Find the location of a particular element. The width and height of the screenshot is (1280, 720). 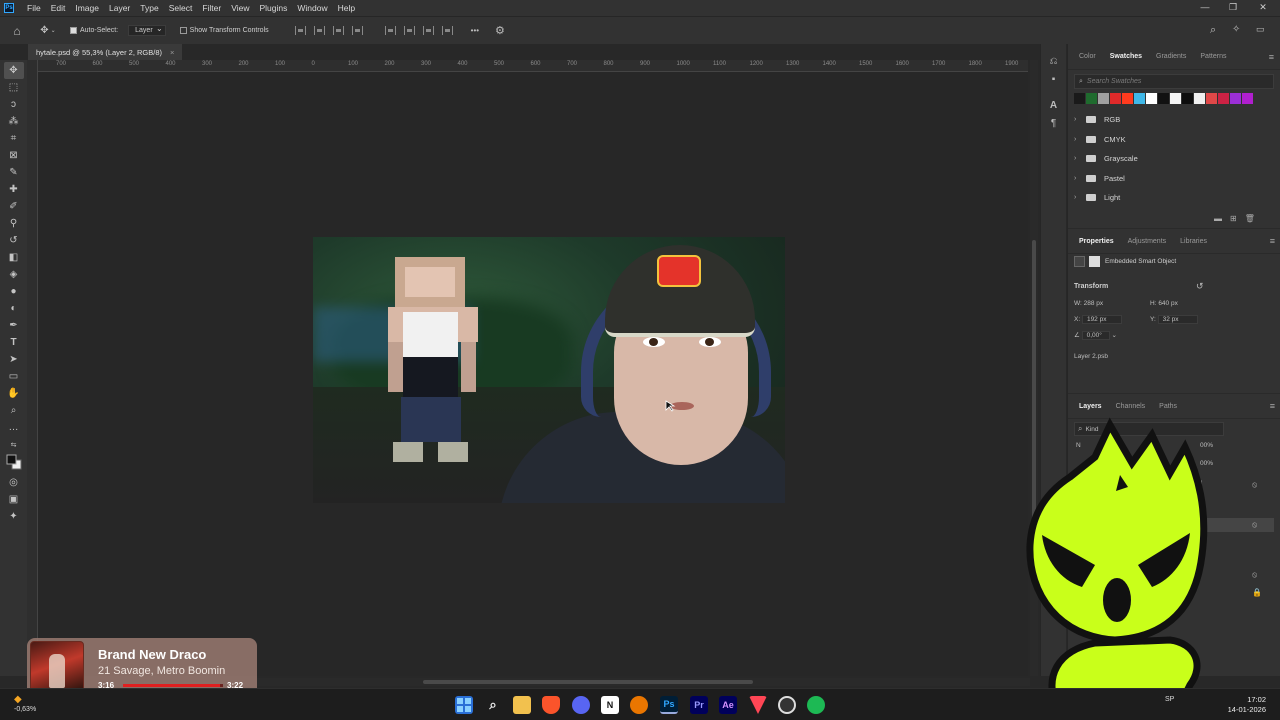

align-left-icon is located at coordinates (300, 30).